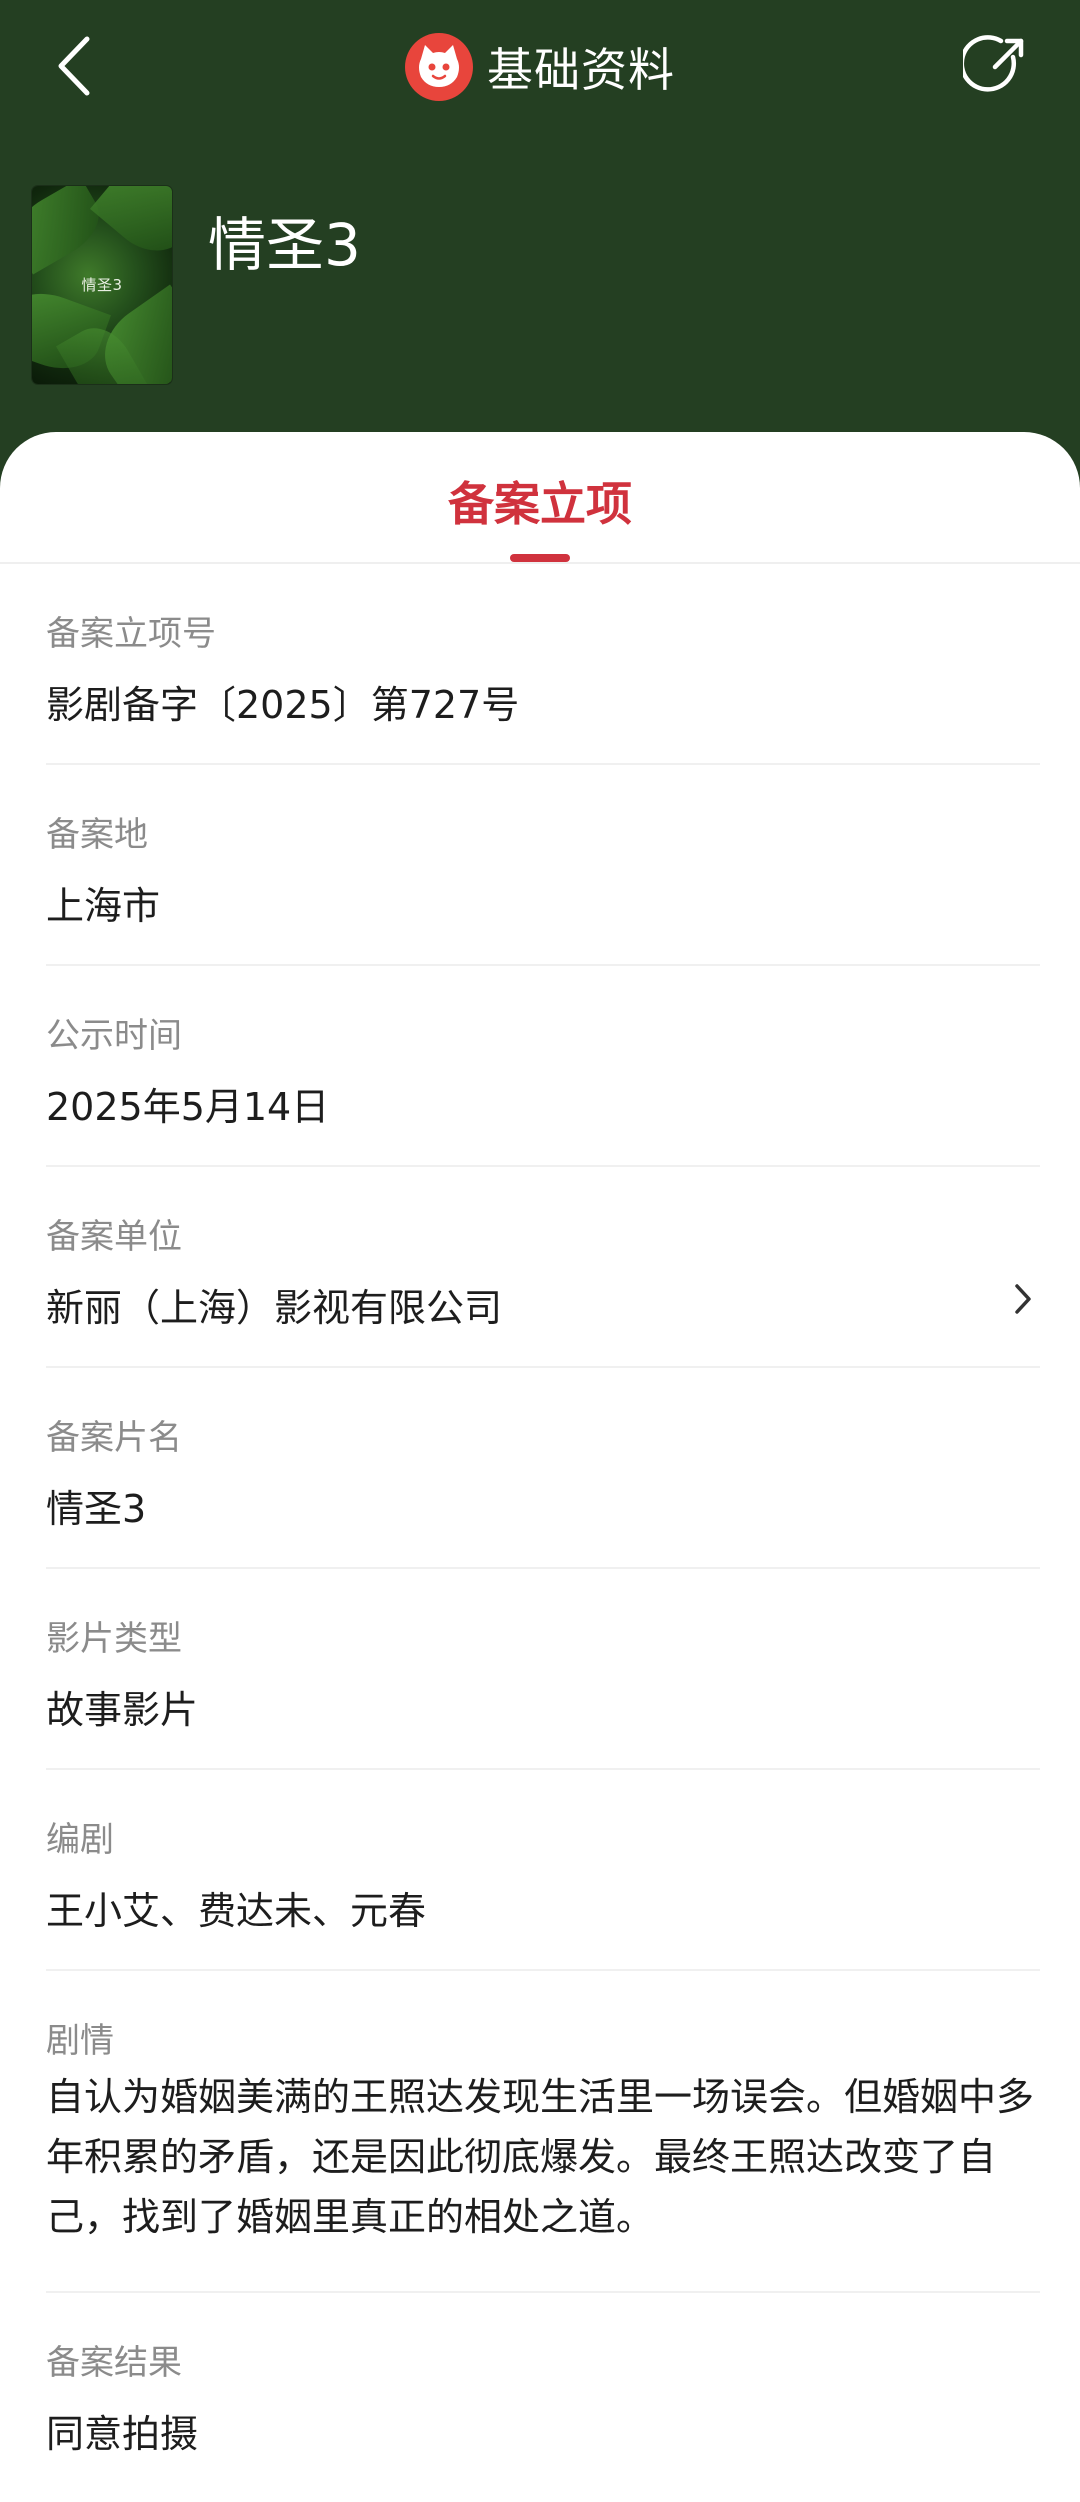  What do you see at coordinates (581, 70) in the screenshot?
I see `page-title: 基础资料` at bounding box center [581, 70].